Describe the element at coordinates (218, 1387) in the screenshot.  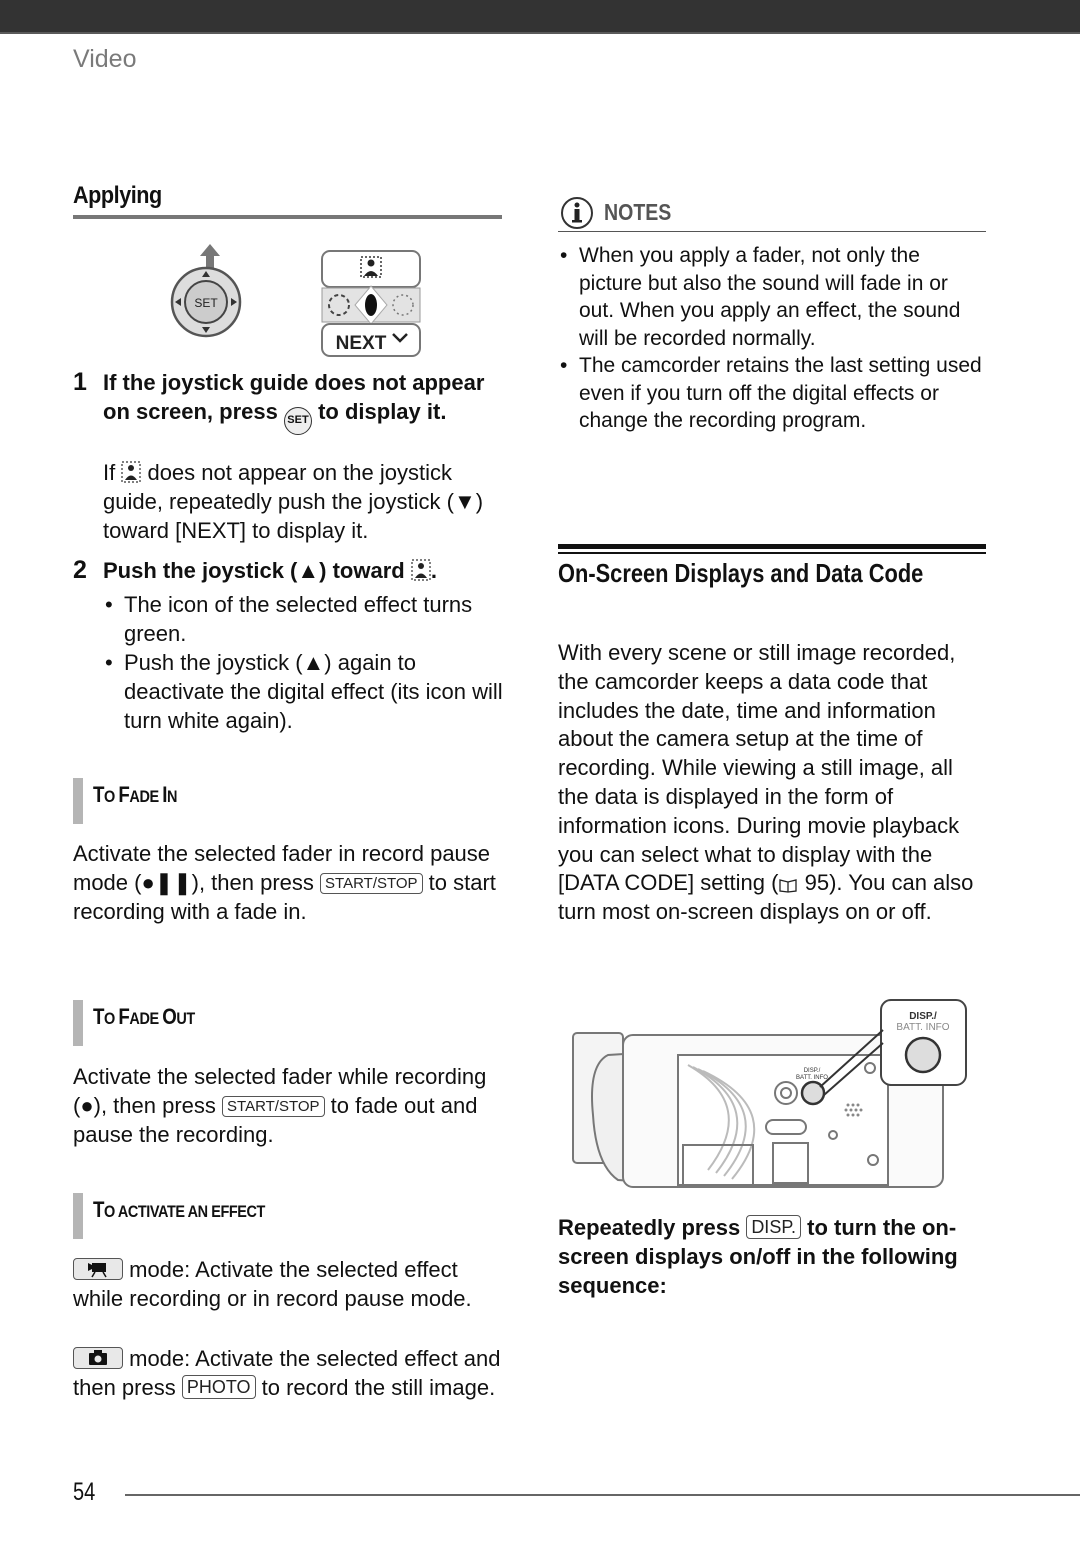
I see `photo-key: PHOTO` at that location.